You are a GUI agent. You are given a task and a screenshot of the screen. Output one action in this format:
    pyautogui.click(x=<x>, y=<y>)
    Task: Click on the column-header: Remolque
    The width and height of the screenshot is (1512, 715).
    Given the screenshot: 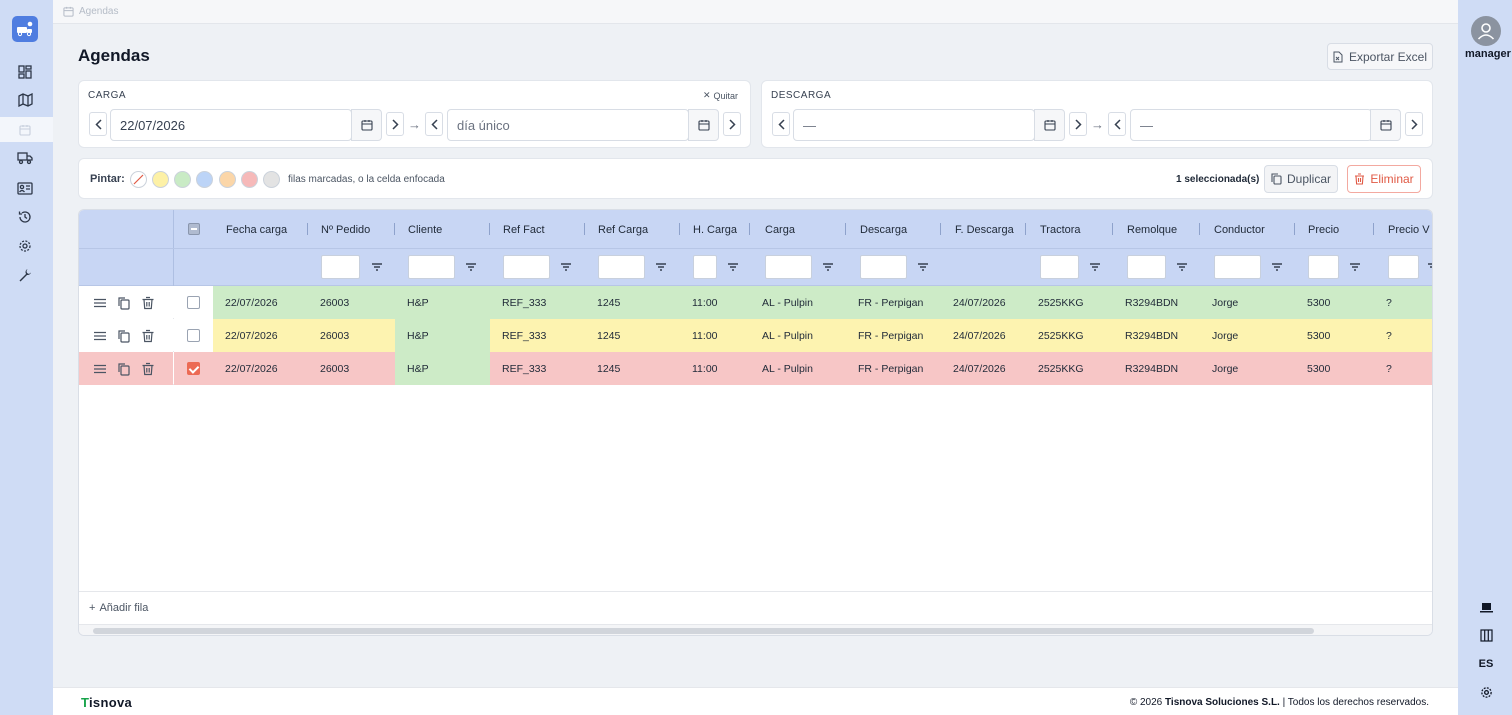 What is the action you would take?
    pyautogui.click(x=1152, y=230)
    